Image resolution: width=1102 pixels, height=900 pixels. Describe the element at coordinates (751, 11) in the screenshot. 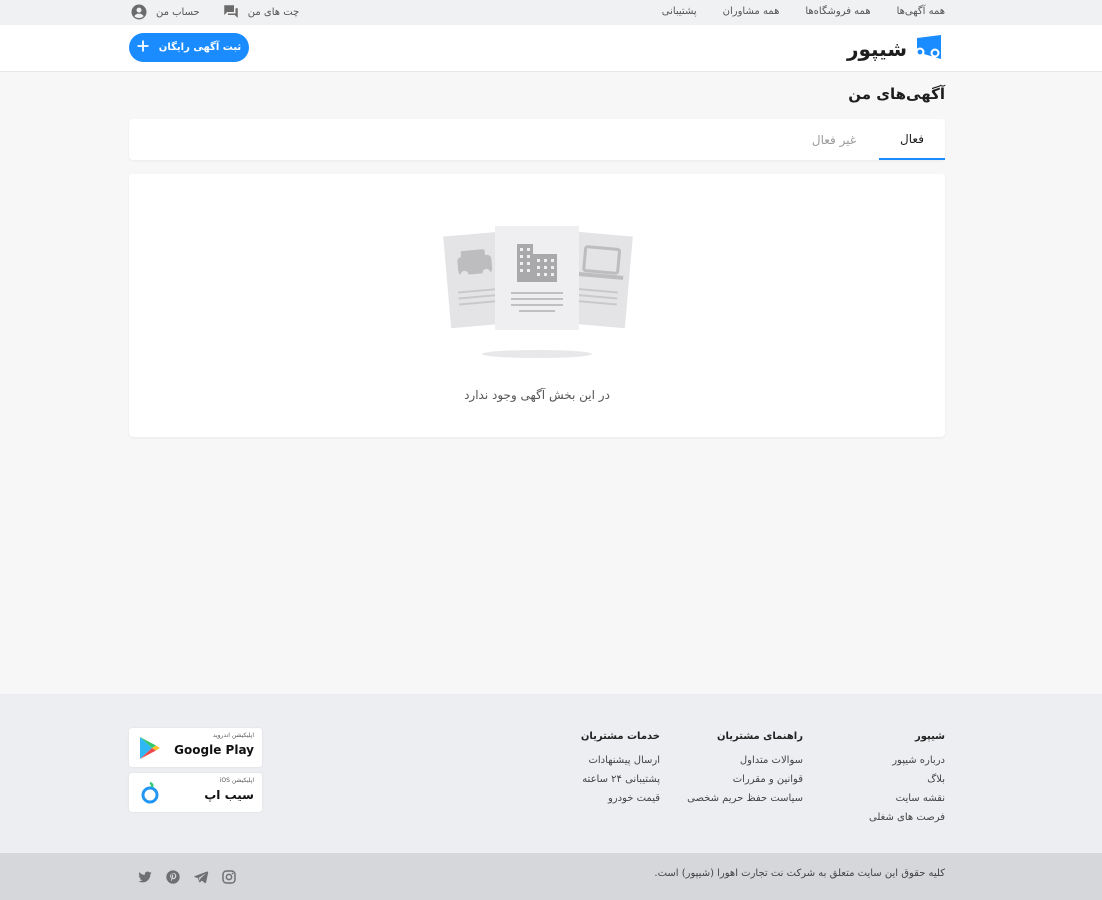

I see `nav-link-all-consultants: همه مشاوران` at that location.